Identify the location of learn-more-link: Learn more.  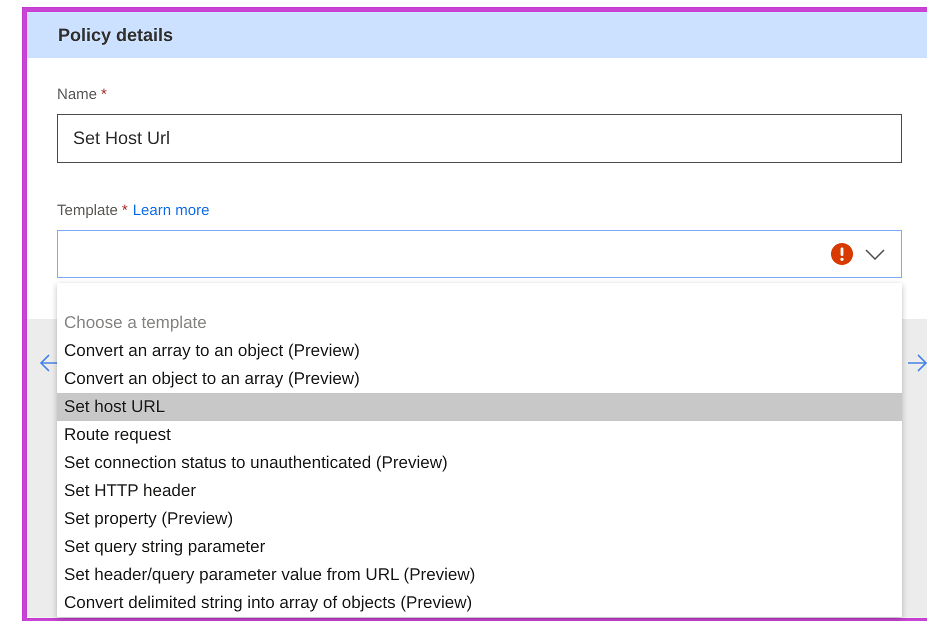
(171, 211).